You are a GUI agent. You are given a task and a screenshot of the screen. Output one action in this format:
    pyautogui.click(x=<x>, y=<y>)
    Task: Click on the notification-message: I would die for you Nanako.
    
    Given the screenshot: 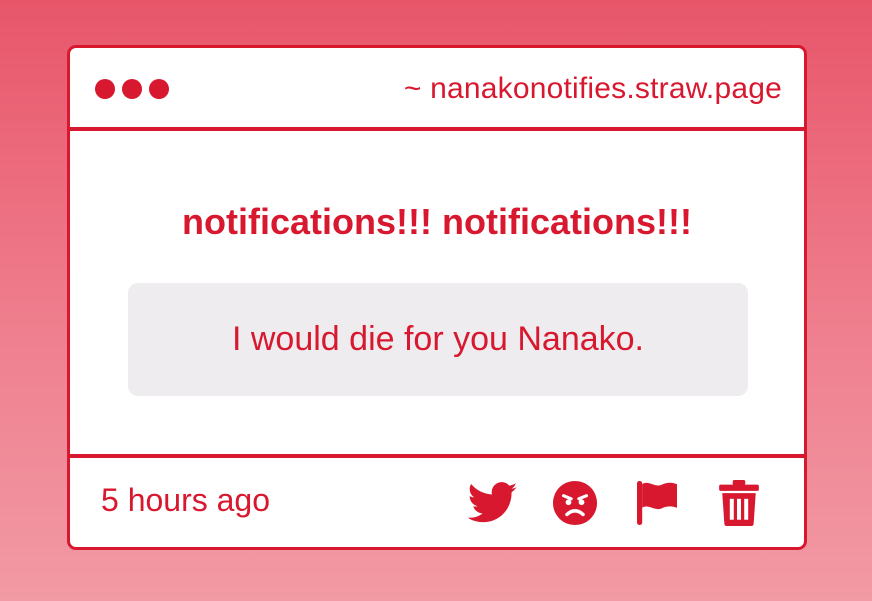 What is the action you would take?
    pyautogui.click(x=438, y=339)
    